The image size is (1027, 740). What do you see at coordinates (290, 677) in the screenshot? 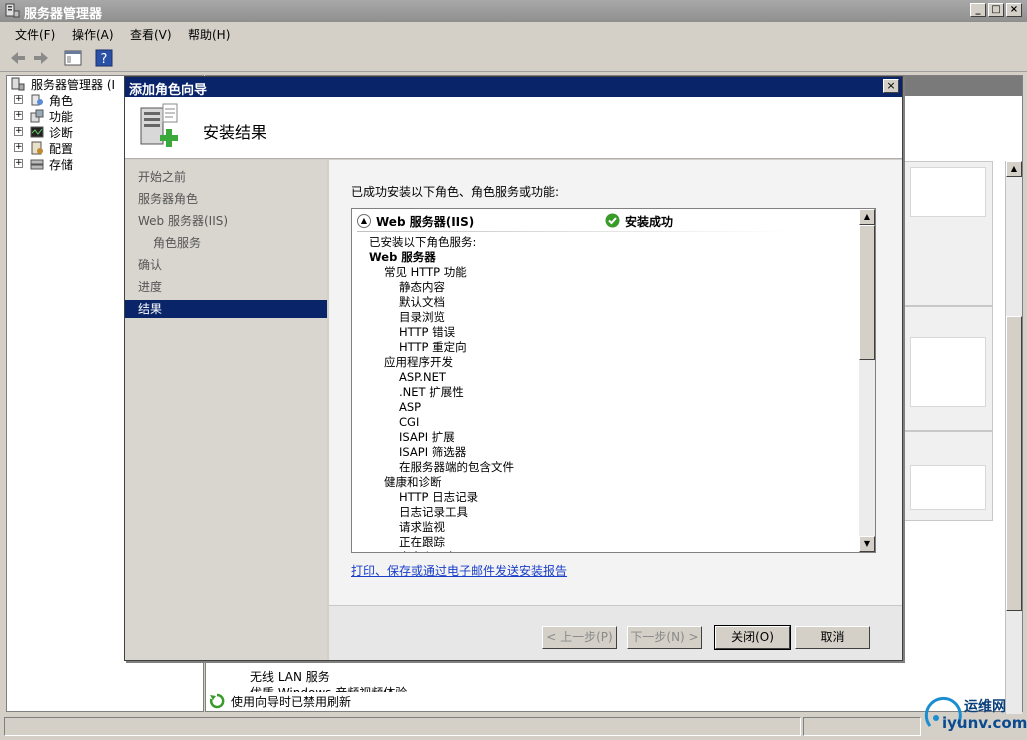
I see `background-list-item: 无线 LAN 服务` at bounding box center [290, 677].